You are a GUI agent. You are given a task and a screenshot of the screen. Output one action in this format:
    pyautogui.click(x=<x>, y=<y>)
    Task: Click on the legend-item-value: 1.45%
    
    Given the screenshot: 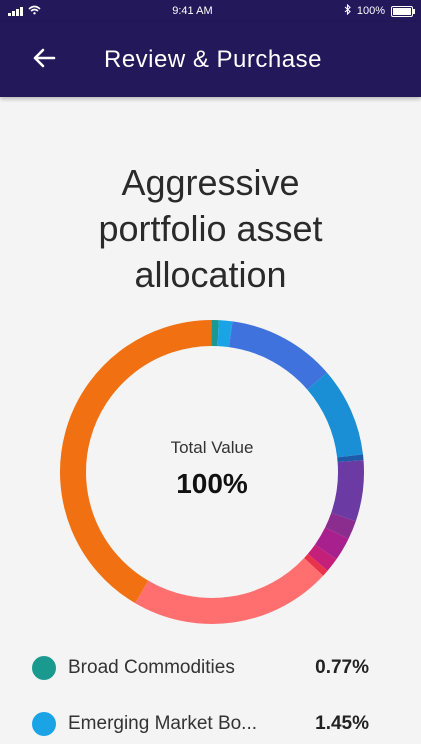 What is the action you would take?
    pyautogui.click(x=342, y=724)
    